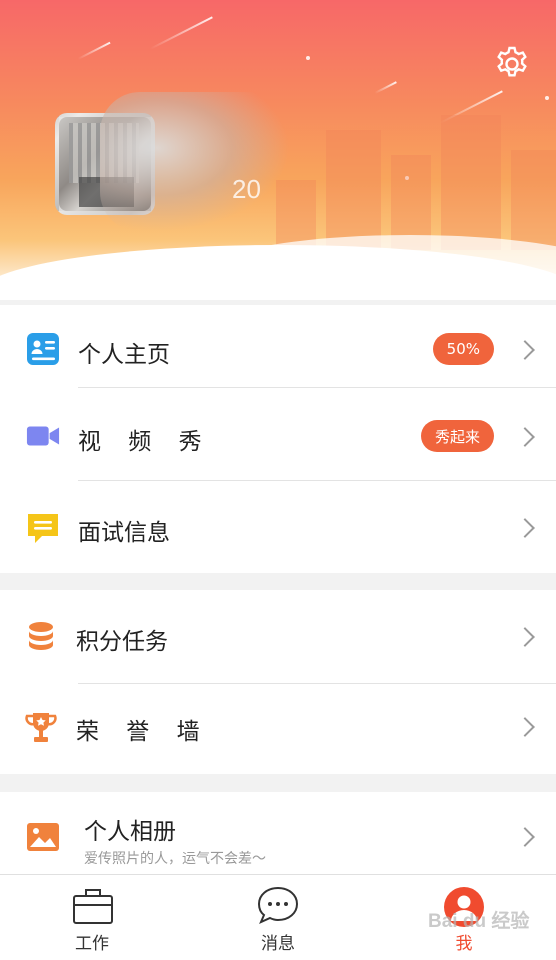  I want to click on tab-work: 工作, so click(92, 917).